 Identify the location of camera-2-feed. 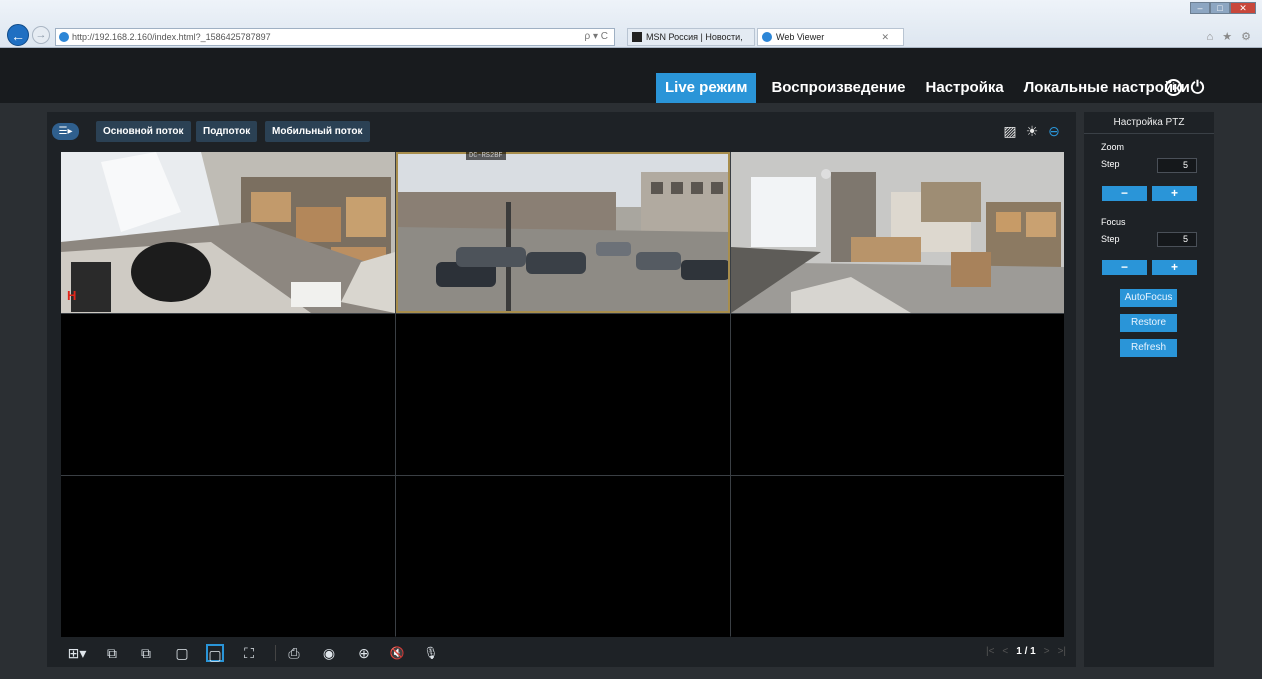
(563, 232).